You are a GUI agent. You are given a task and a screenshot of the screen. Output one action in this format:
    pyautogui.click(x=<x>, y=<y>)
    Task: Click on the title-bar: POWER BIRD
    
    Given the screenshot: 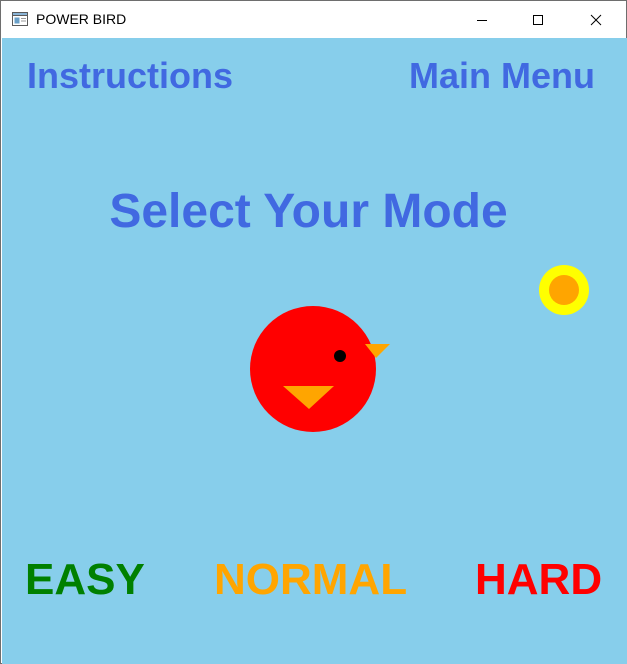 What is the action you would take?
    pyautogui.click(x=313, y=19)
    